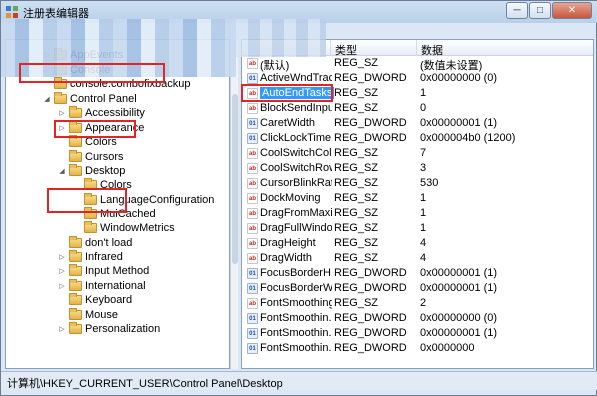  Describe the element at coordinates (124, 228) in the screenshot. I see `tree-item: WindowMetrics` at that location.